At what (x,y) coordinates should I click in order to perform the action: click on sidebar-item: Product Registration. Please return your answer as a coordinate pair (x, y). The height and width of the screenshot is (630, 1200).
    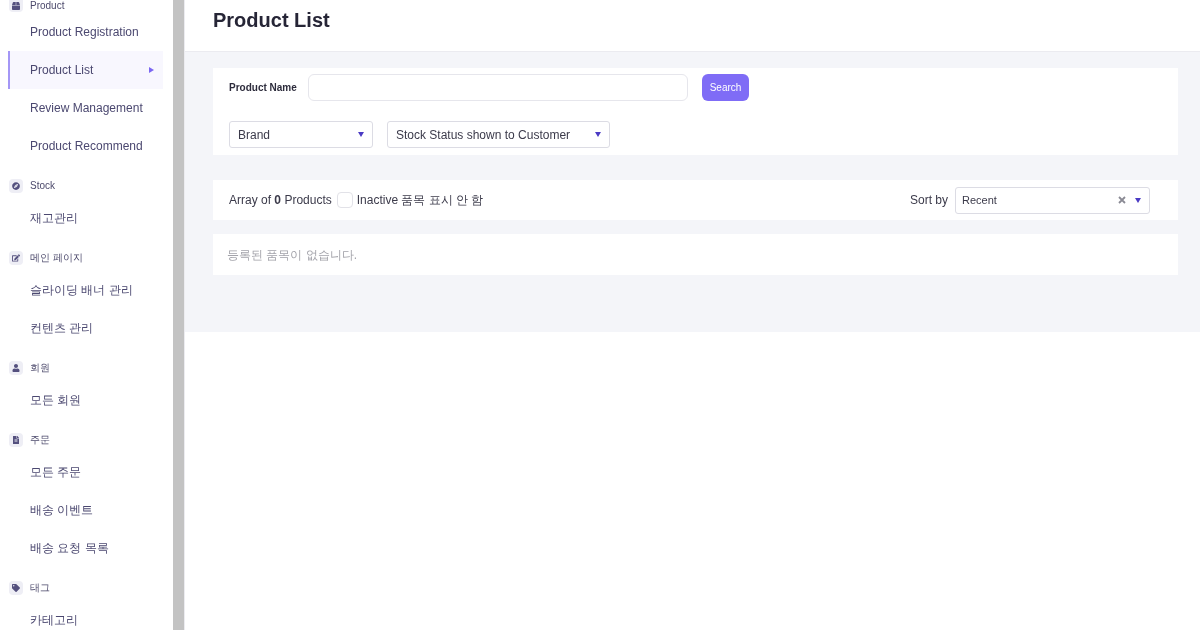
    Looking at the image, I should click on (85, 32).